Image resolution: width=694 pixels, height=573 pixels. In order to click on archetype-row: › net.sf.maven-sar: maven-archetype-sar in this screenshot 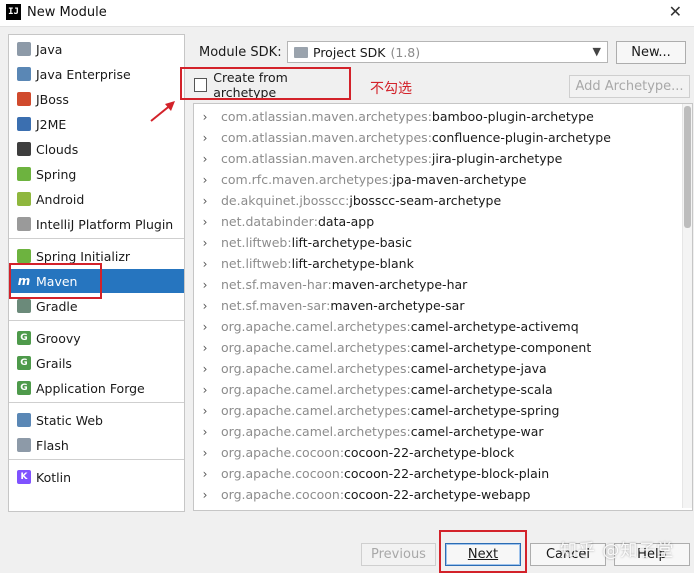, I will do `click(434, 305)`.